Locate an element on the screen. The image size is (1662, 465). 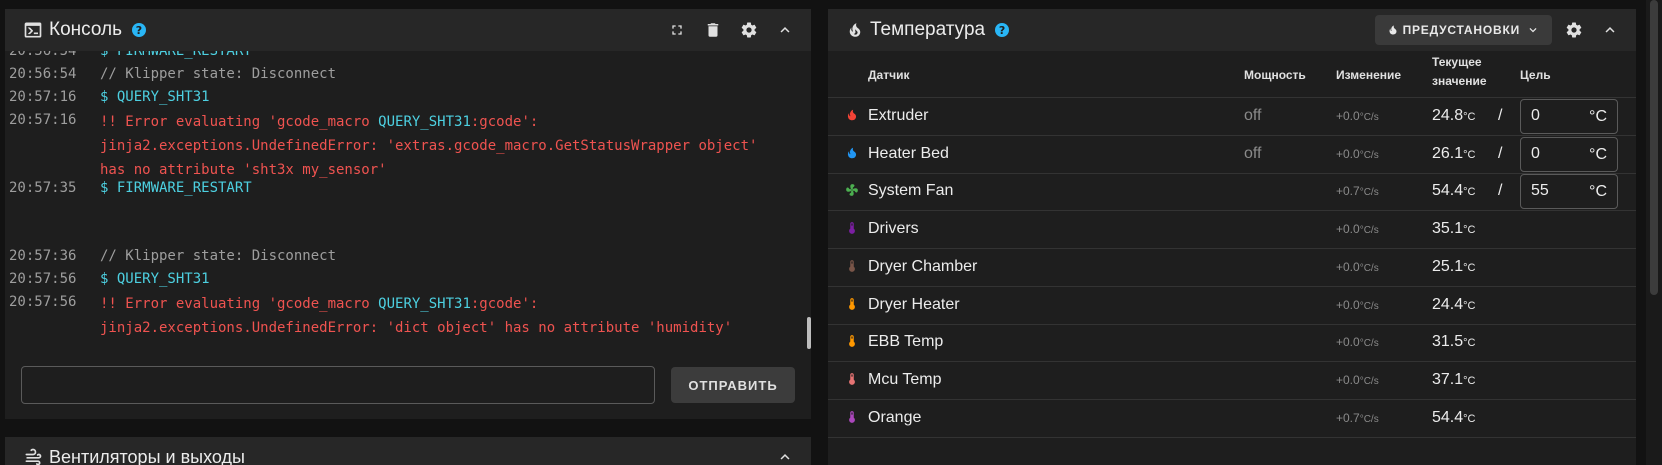
sensor-name: EBB Temp is located at coordinates (905, 342).